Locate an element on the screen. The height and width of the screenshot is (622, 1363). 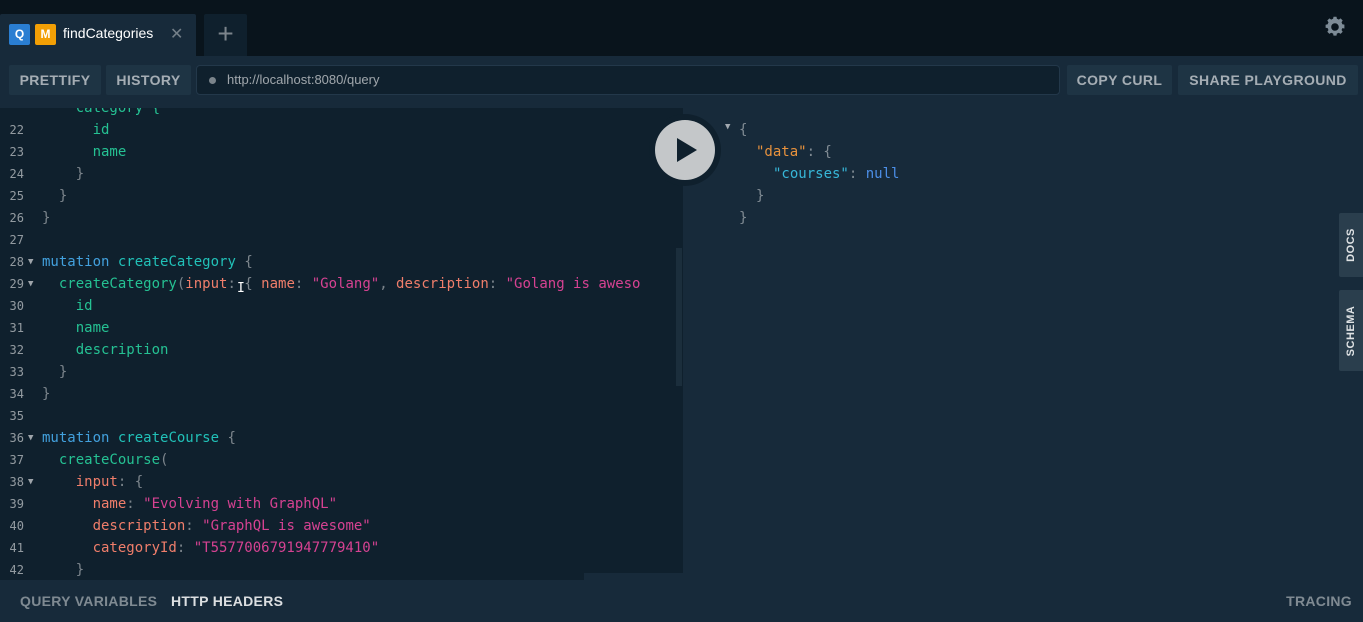
code-token: category { is located at coordinates (101, 112).